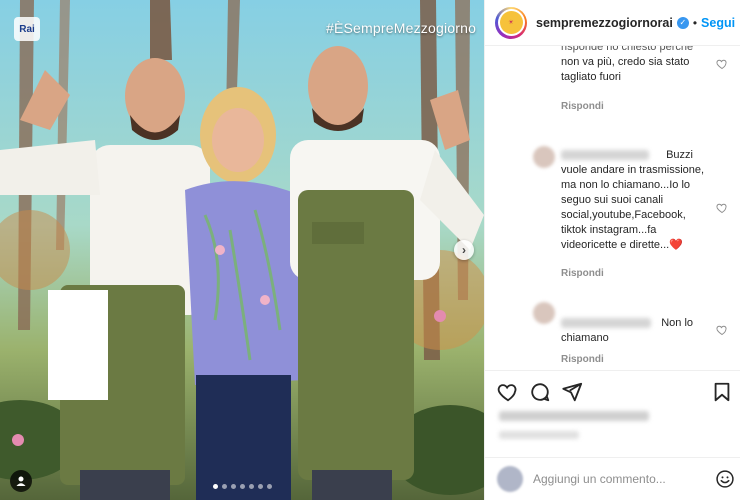  What do you see at coordinates (622, 245) in the screenshot?
I see `comment-line: videoricette e dirette...❤️` at bounding box center [622, 245].